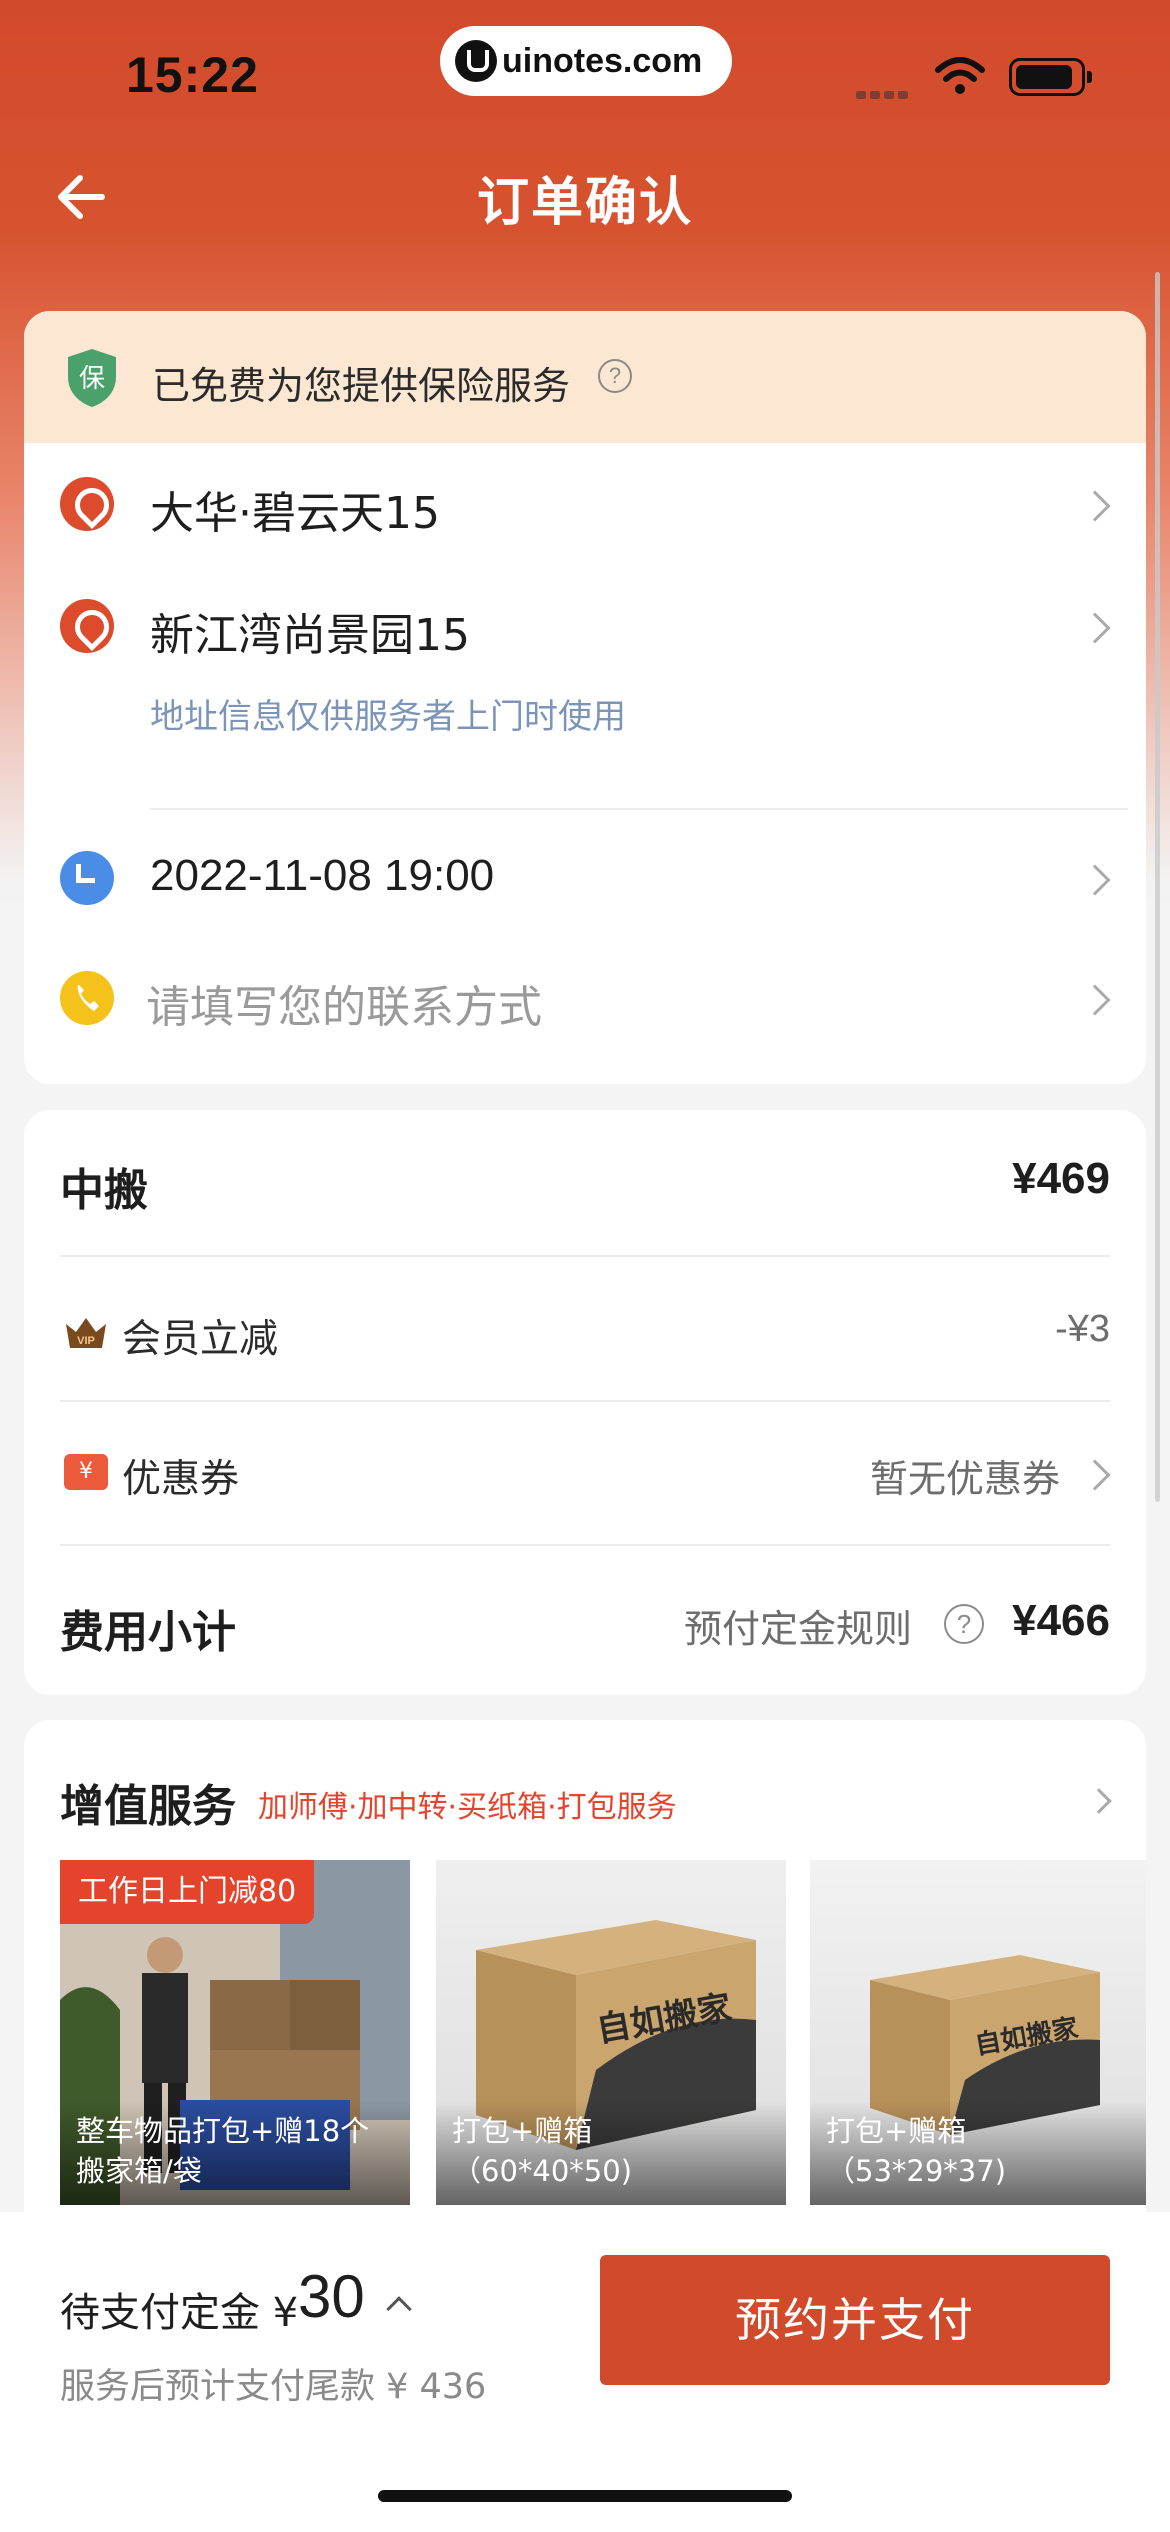 This screenshot has width=1170, height=2532. I want to click on value-added-title: 增值服务, so click(148, 1806).